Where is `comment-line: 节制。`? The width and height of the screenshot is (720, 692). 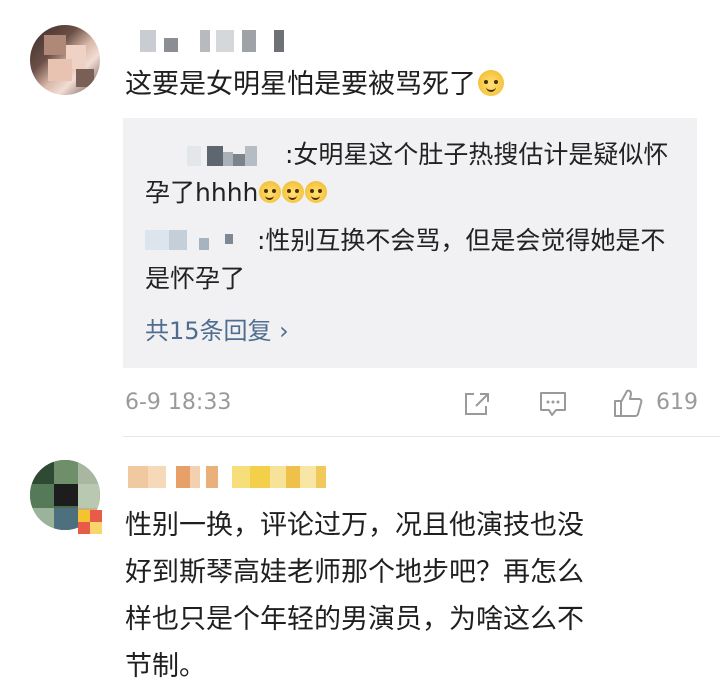 comment-line: 节制。 is located at coordinates (165, 666).